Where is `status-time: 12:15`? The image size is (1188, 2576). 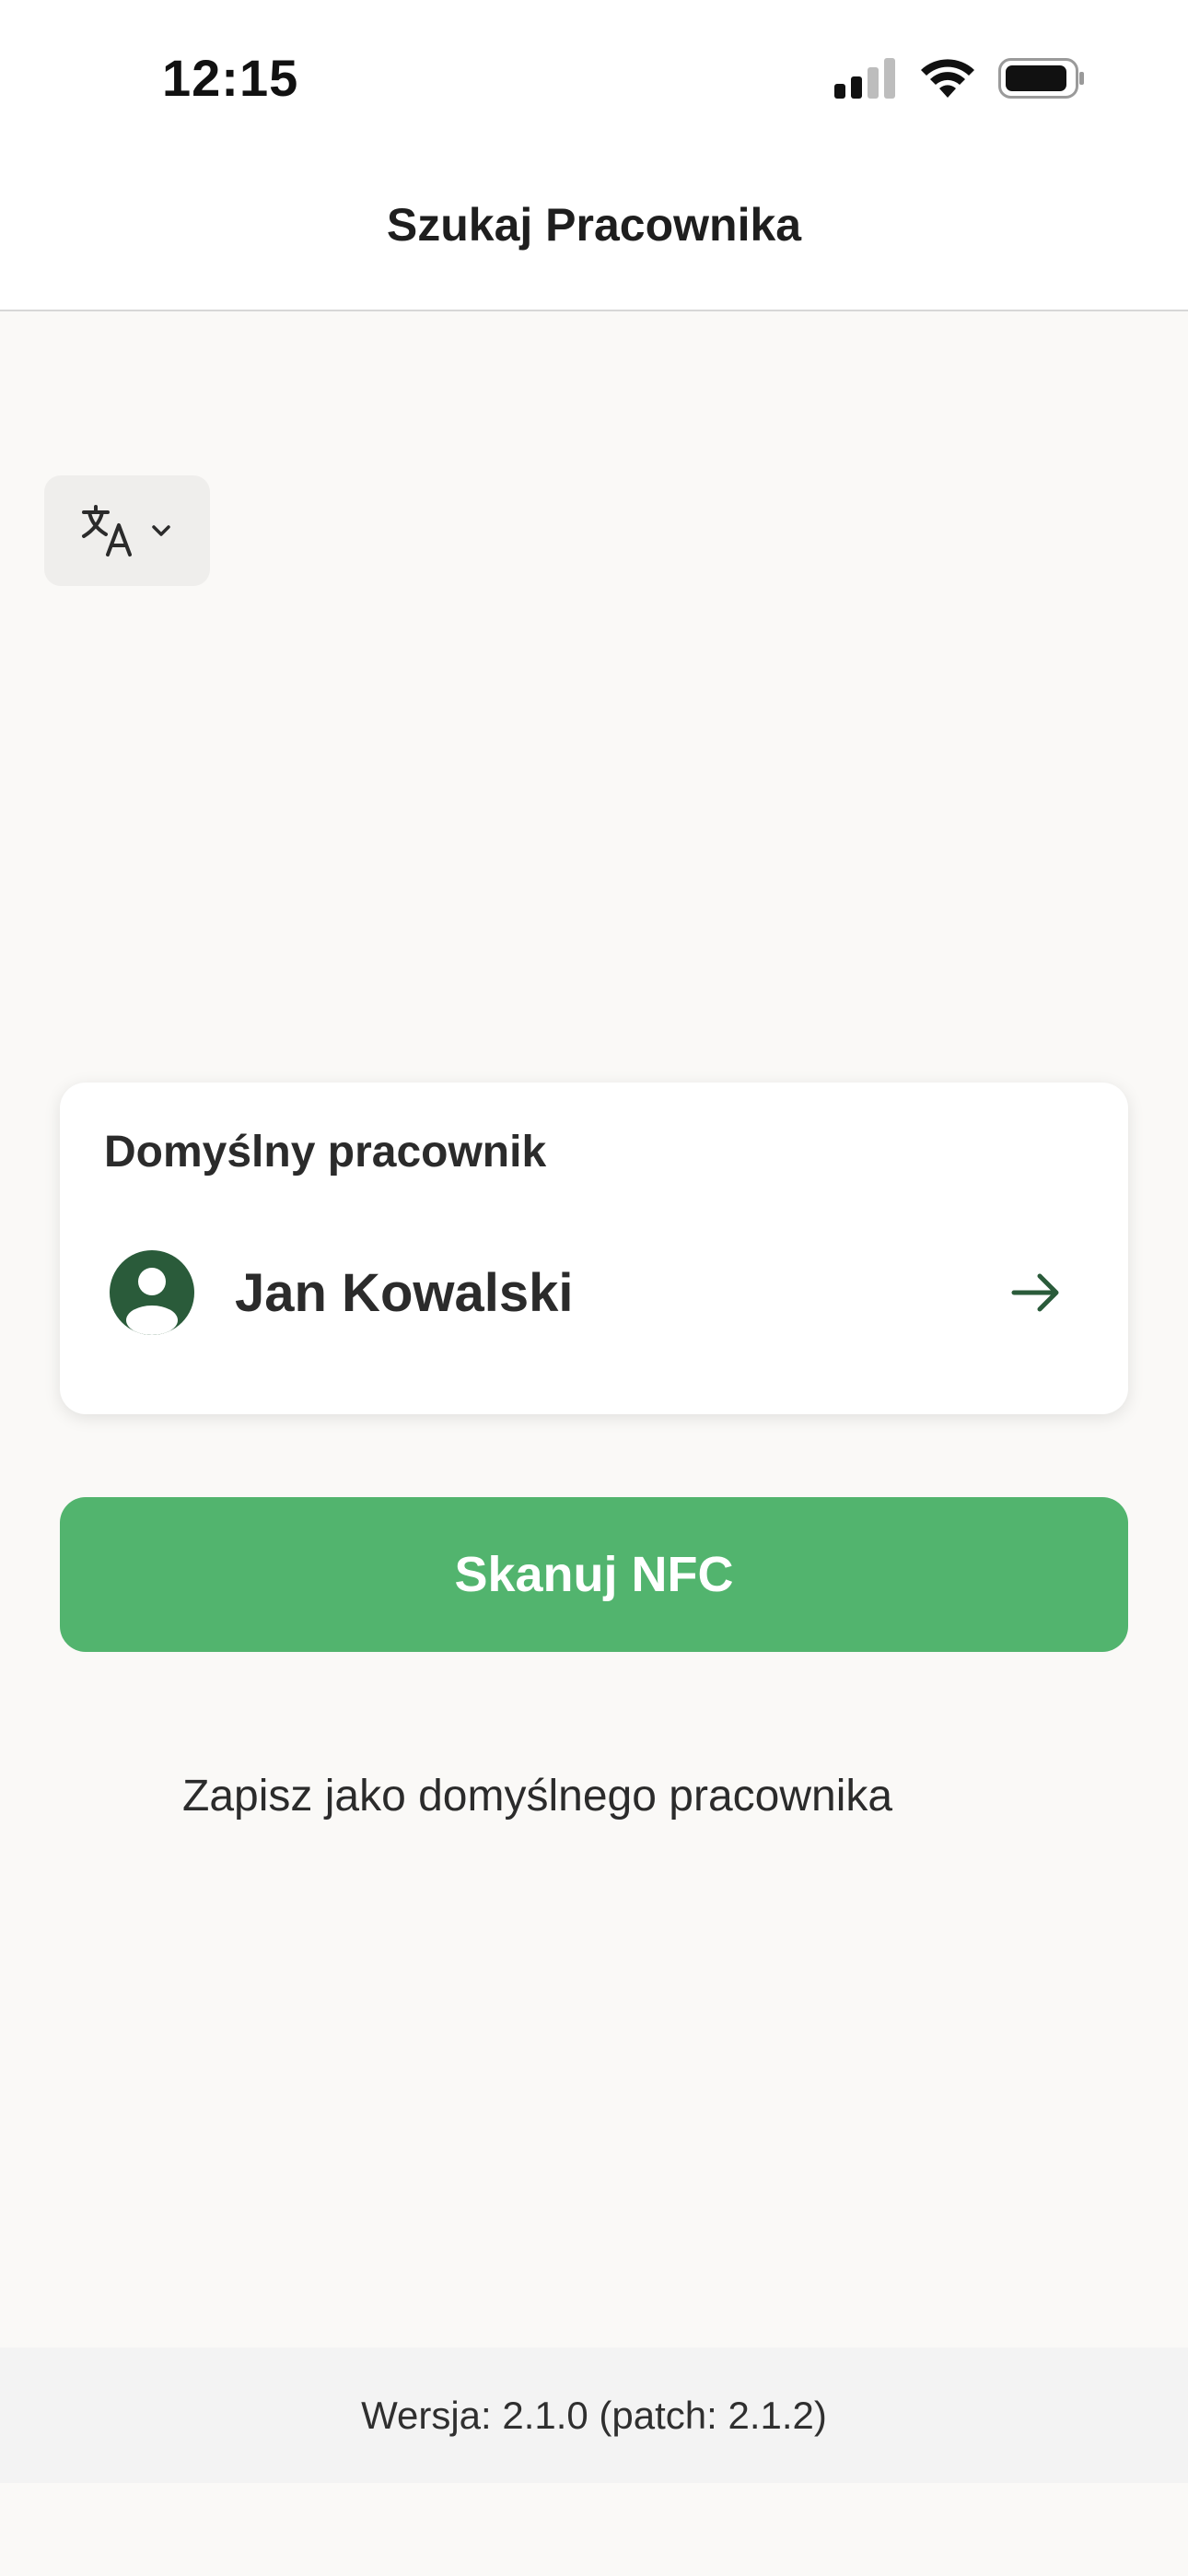
status-time: 12:15 is located at coordinates (230, 78).